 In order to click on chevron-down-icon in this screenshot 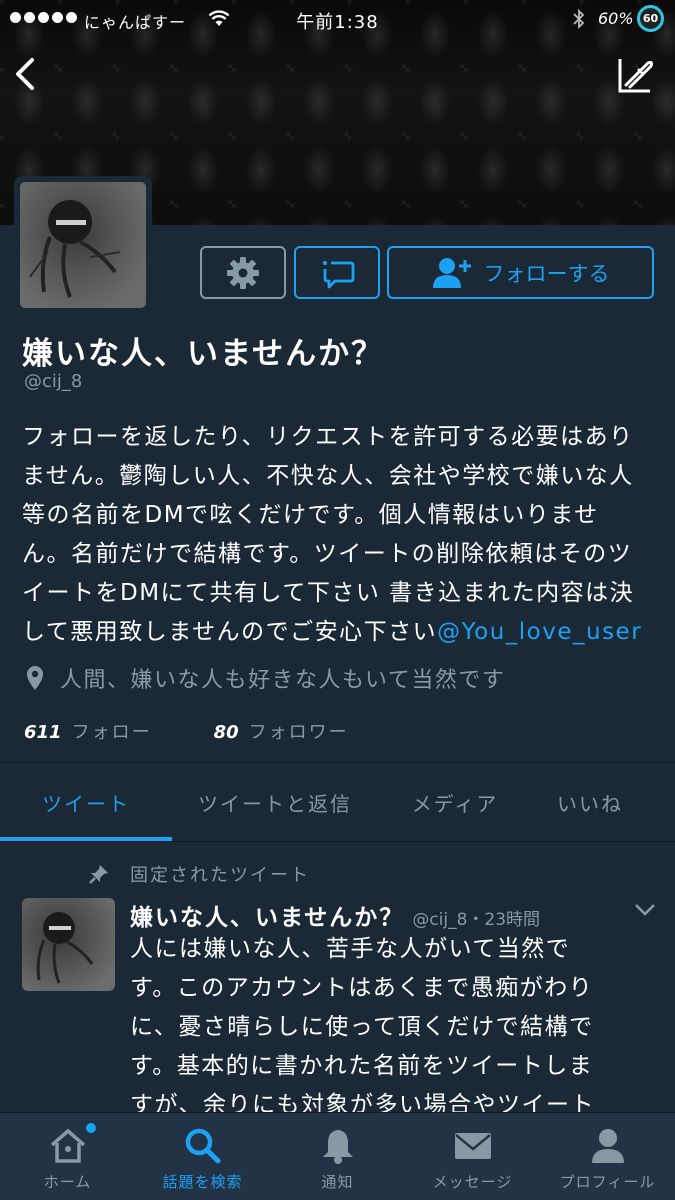, I will do `click(645, 910)`.